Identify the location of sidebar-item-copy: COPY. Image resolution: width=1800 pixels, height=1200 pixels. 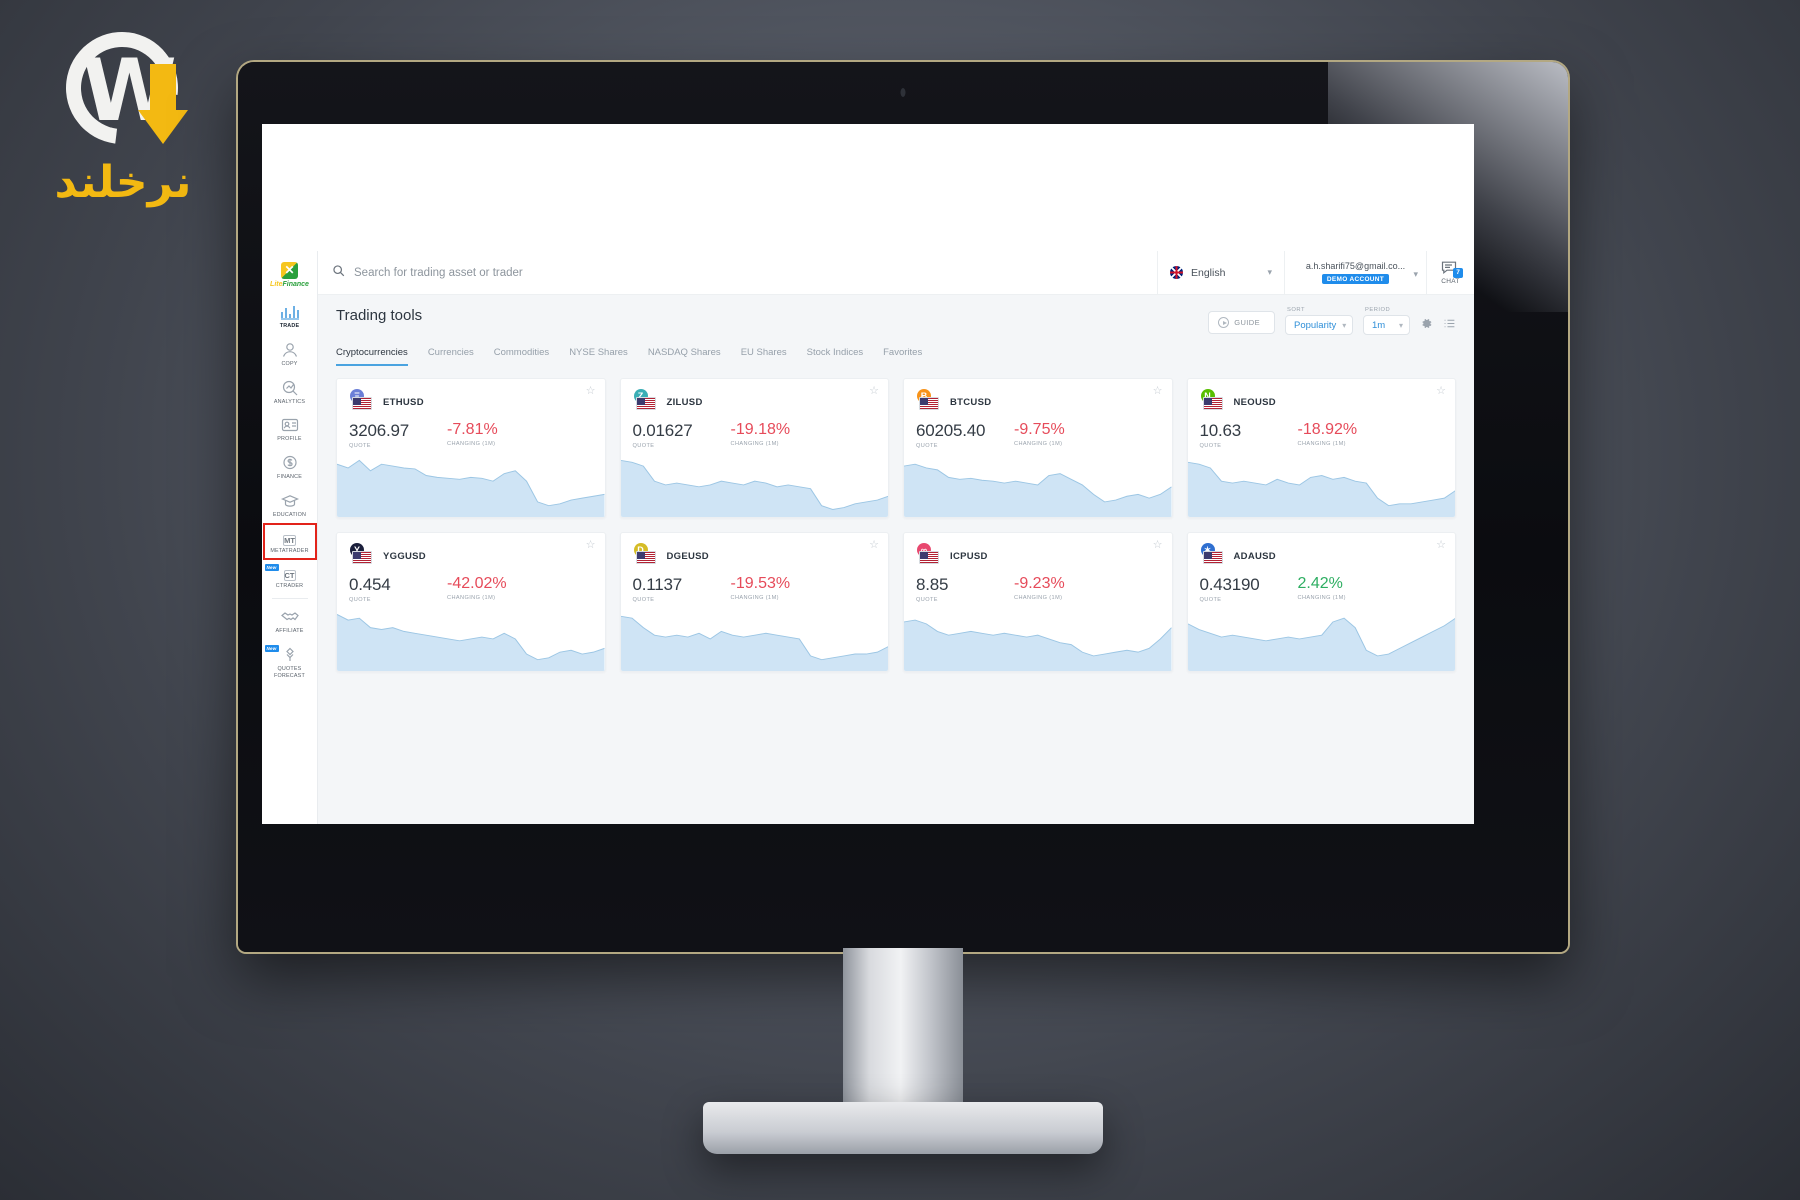
(290, 354).